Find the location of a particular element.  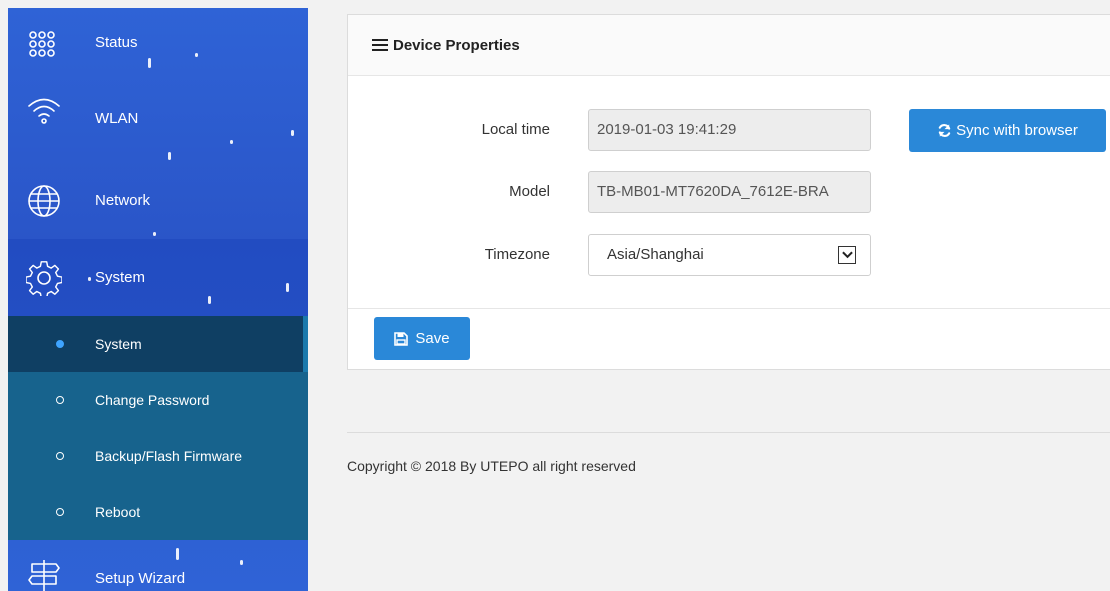

local-time-field: 2019-01-03 19:41:29 is located at coordinates (729, 130).